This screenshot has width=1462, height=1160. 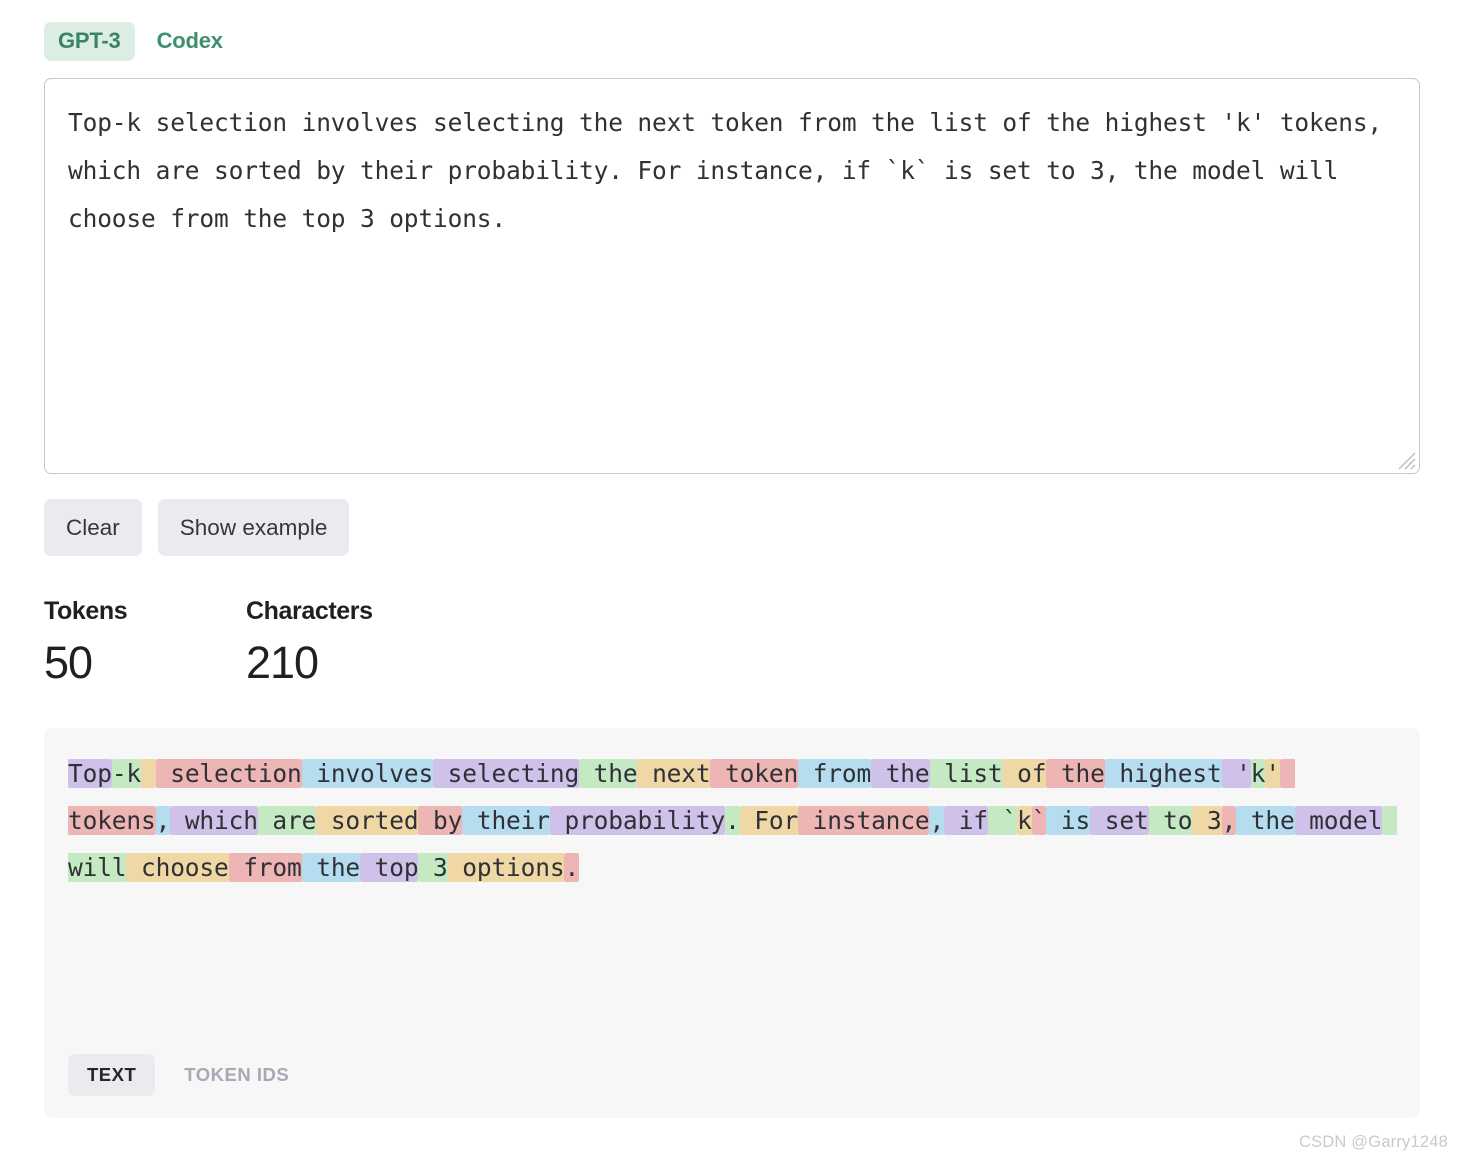 What do you see at coordinates (93, 527) in the screenshot?
I see `clear-button: Clear` at bounding box center [93, 527].